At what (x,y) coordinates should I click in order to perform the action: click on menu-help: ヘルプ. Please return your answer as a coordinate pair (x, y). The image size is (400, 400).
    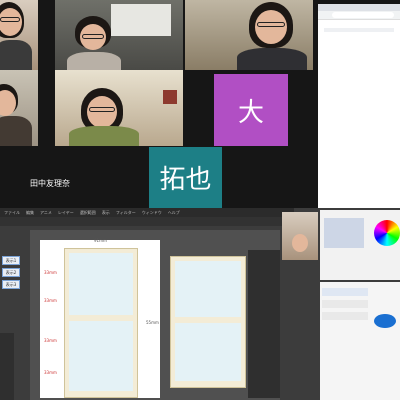
    Looking at the image, I should click on (174, 213).